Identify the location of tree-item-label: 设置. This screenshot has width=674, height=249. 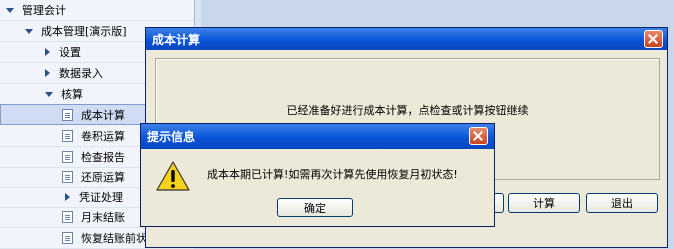
(70, 52).